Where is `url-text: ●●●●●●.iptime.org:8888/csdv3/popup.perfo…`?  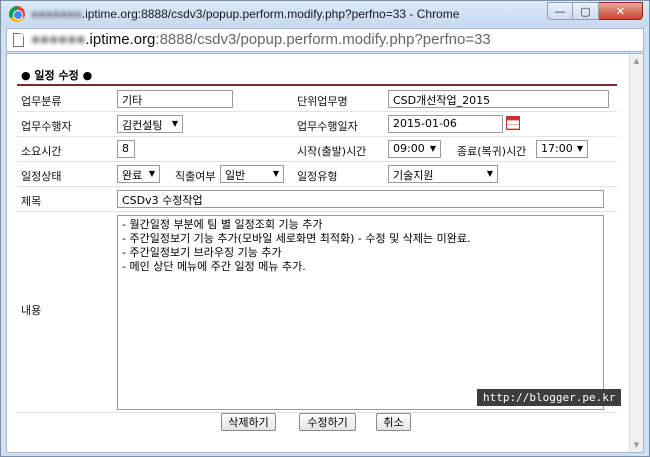
url-text: ●●●●●●.iptime.org:8888/csdv3/popup.perfo… is located at coordinates (261, 39).